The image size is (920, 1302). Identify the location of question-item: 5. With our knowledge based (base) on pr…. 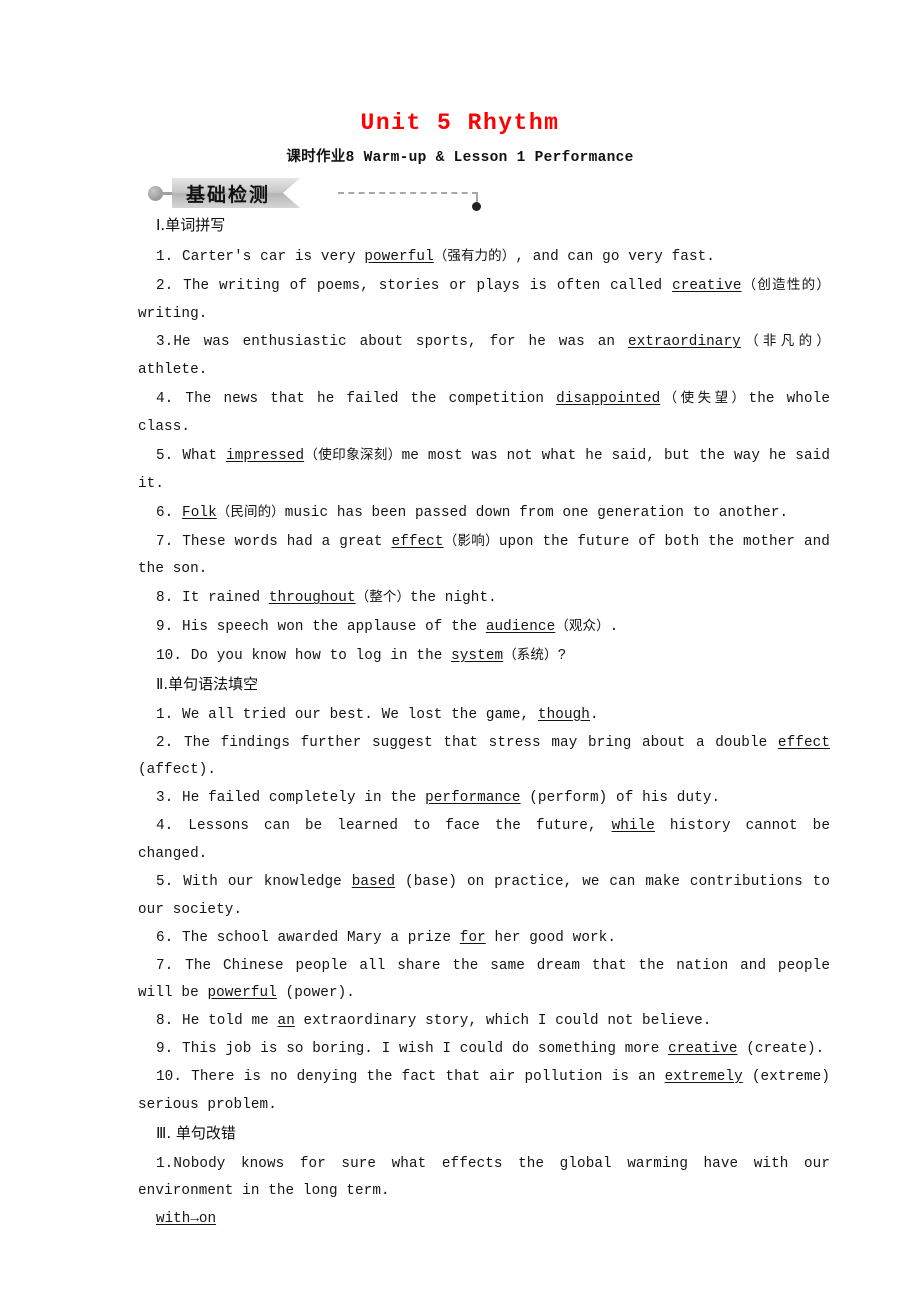
(484, 895).